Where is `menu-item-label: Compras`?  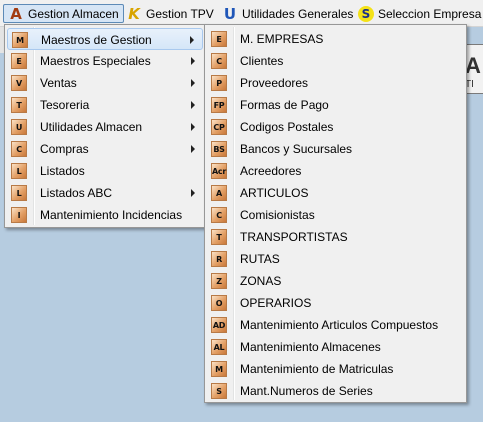
menu-item-label: Compras is located at coordinates (64, 149).